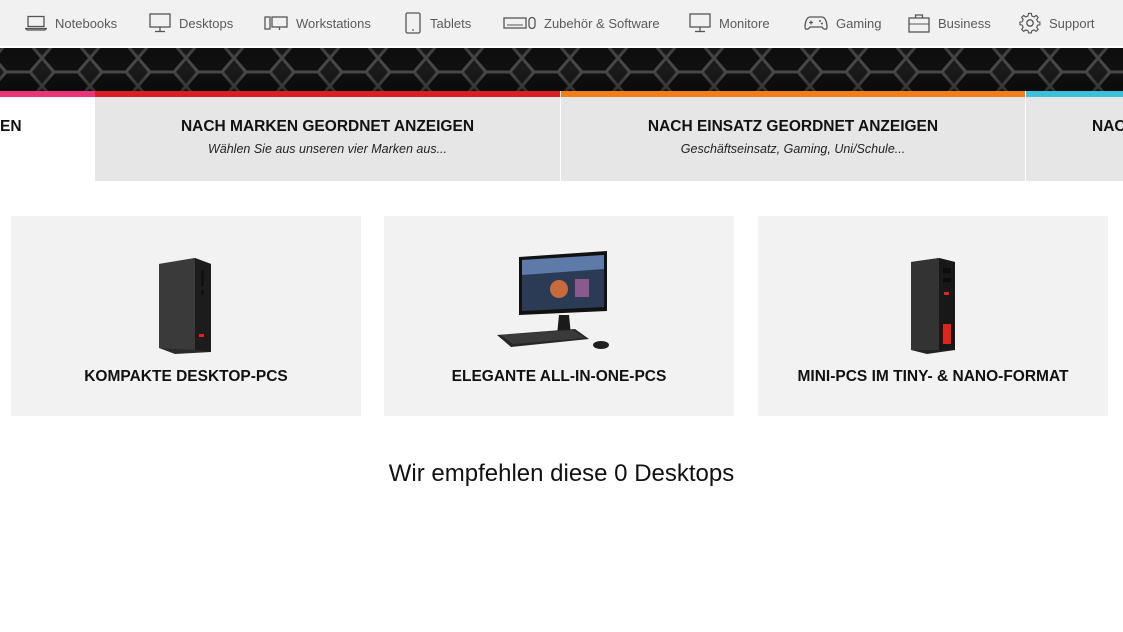 This screenshot has width=1123, height=632. I want to click on nav-label: Desktops, so click(206, 23).